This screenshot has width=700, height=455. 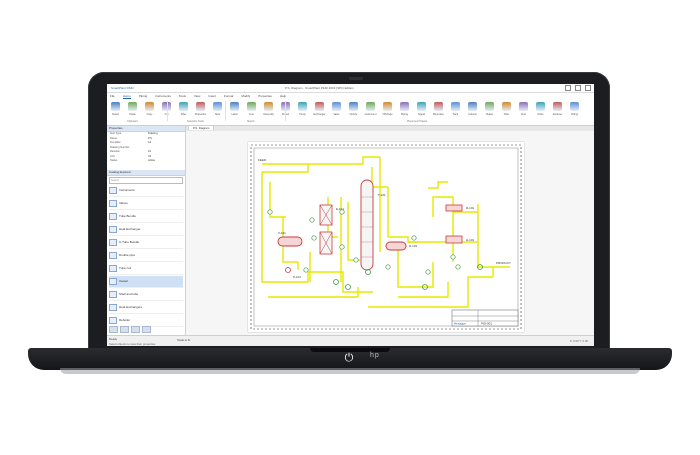 I want to click on ribbon-button-label: Reducer, so click(x=557, y=114).